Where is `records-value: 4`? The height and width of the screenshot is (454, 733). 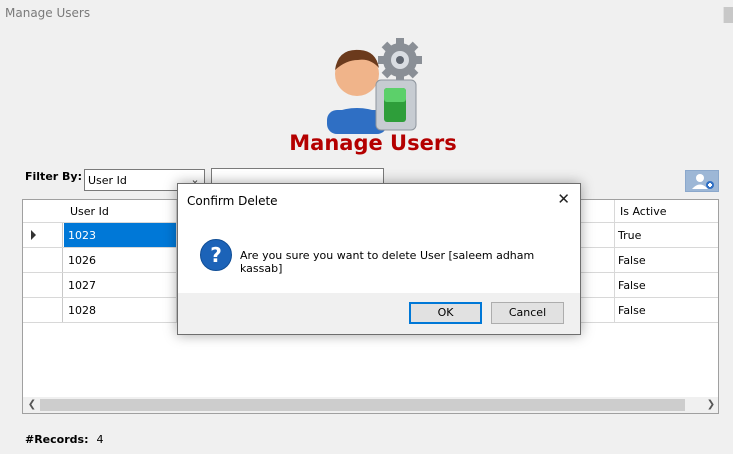
records-value: 4 is located at coordinates (100, 439).